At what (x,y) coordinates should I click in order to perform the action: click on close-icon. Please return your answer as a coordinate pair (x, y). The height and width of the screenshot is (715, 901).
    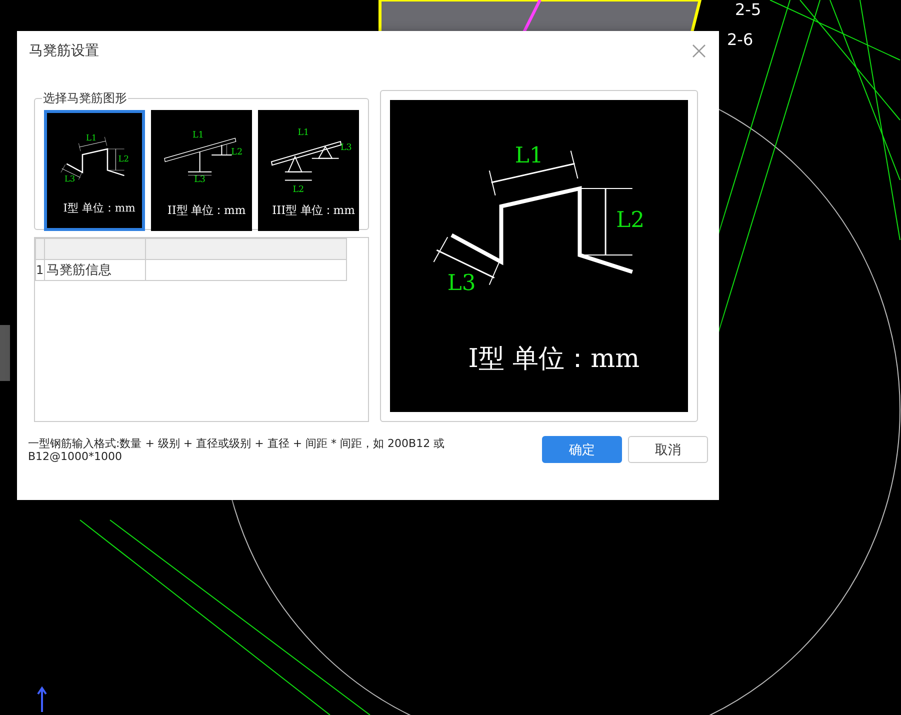
    Looking at the image, I should click on (699, 51).